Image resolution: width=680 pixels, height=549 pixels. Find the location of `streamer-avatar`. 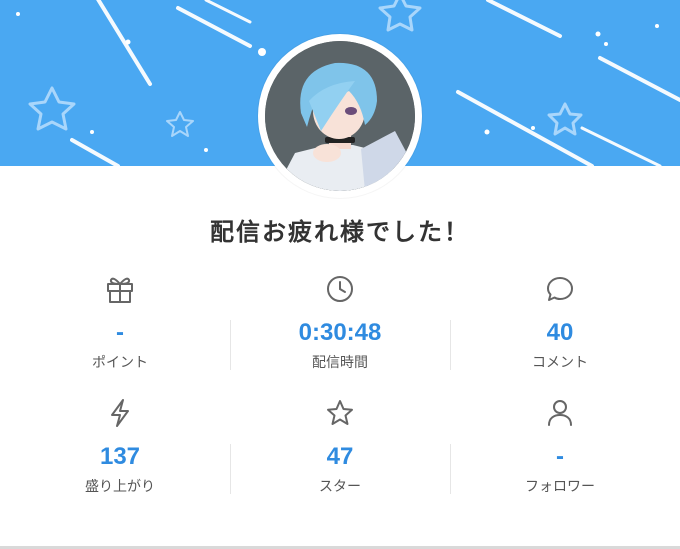

streamer-avatar is located at coordinates (340, 116).